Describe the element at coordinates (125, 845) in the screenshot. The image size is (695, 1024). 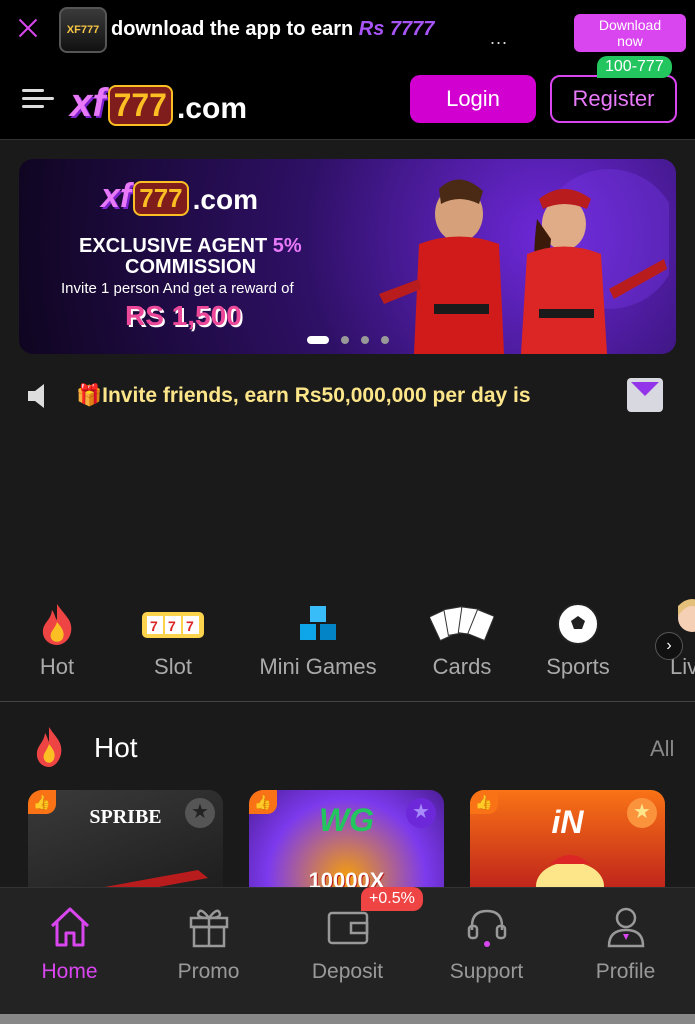
I see `game-card-spribe: SPRIBE 👍 ★` at that location.